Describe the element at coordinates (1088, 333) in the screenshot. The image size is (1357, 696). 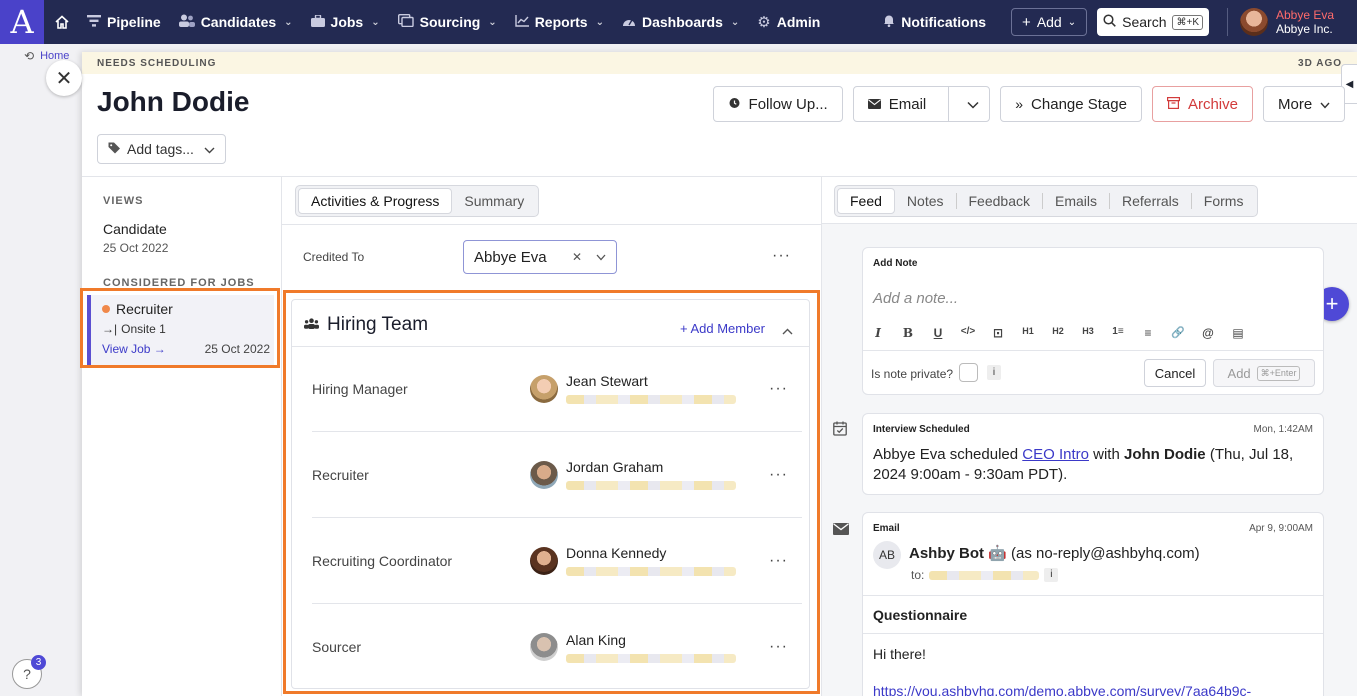
I see `h3-button: H3` at that location.